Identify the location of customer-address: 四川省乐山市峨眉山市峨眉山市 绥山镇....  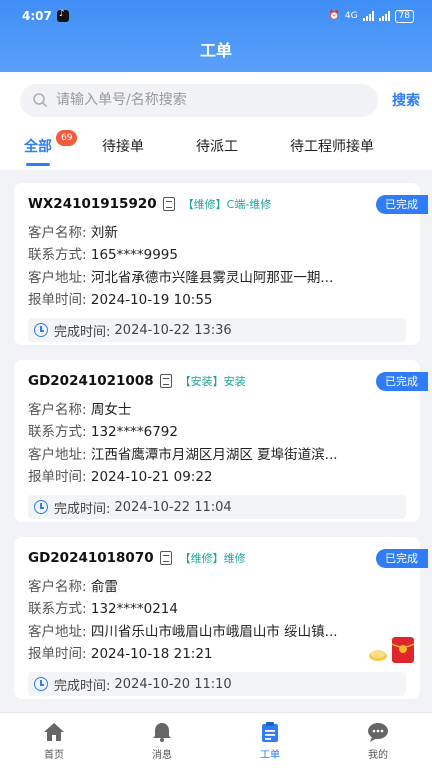
(214, 631).